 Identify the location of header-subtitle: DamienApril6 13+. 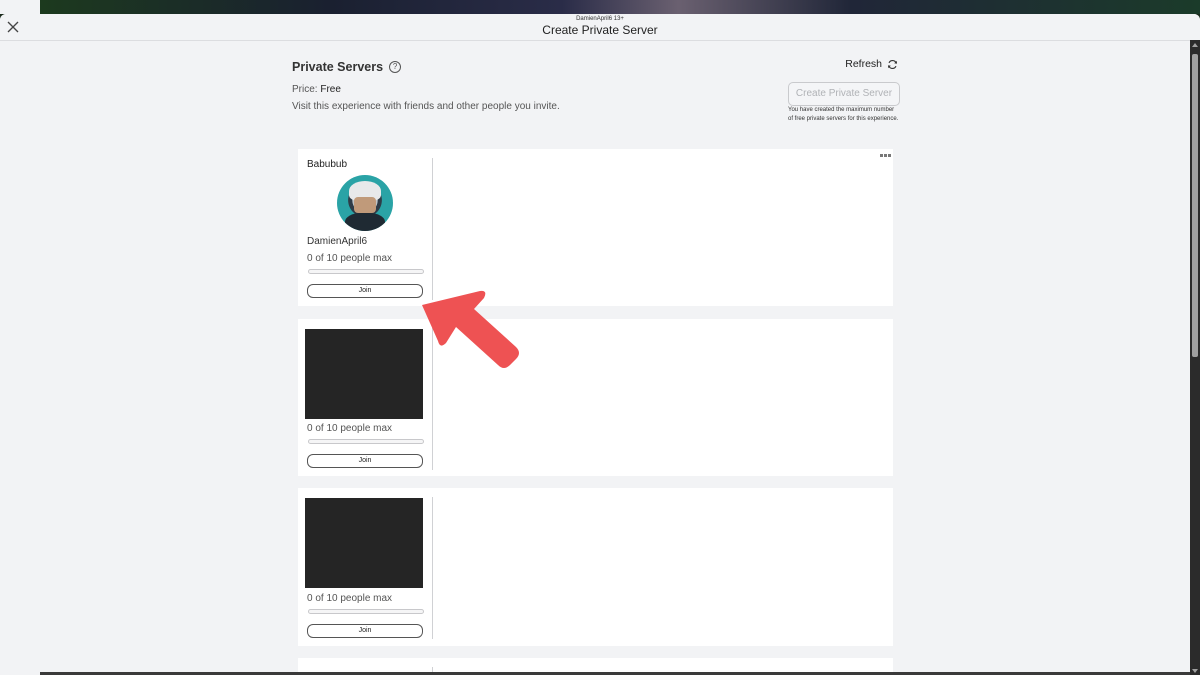
(600, 19).